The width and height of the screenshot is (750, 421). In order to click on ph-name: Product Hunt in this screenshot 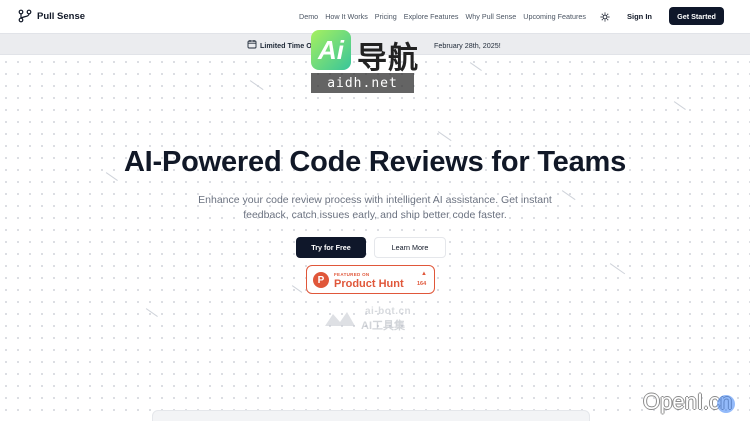, I will do `click(369, 284)`.